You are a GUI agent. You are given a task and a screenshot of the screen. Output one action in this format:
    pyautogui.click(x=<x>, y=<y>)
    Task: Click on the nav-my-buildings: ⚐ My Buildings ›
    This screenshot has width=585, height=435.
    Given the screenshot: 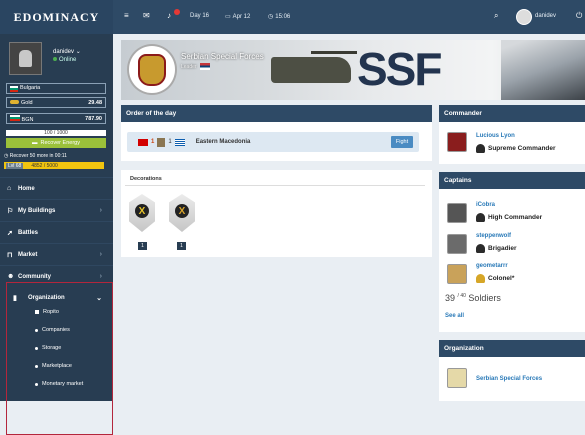 What is the action you would take?
    pyautogui.click(x=56, y=210)
    